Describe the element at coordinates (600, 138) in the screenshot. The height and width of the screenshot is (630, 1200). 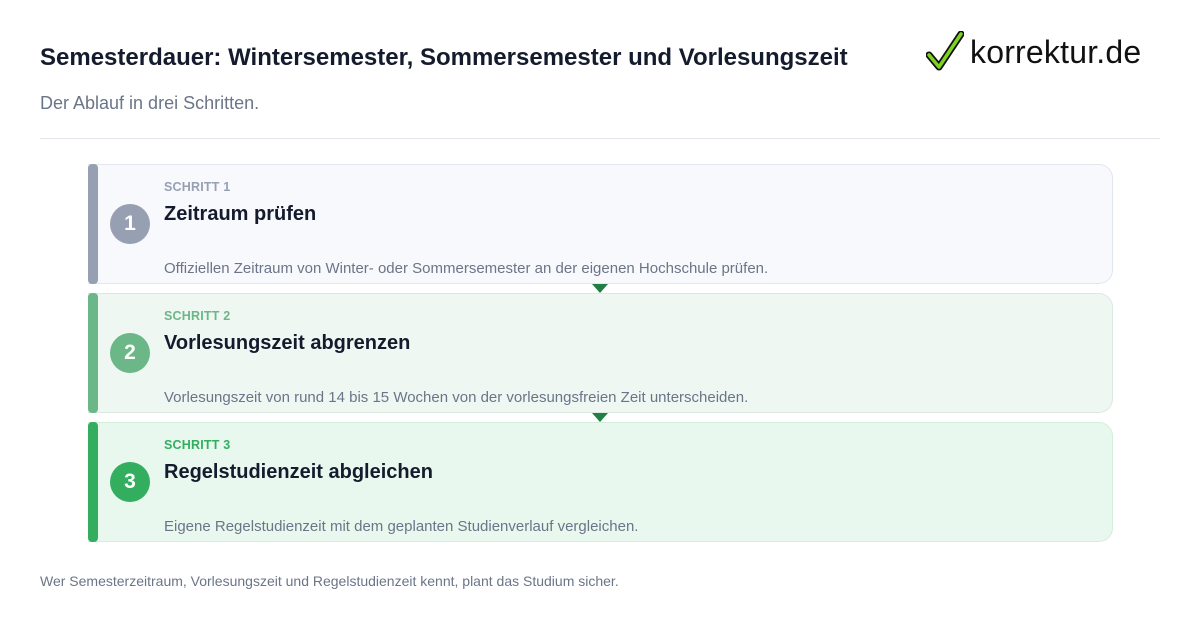
I see `header-divider` at that location.